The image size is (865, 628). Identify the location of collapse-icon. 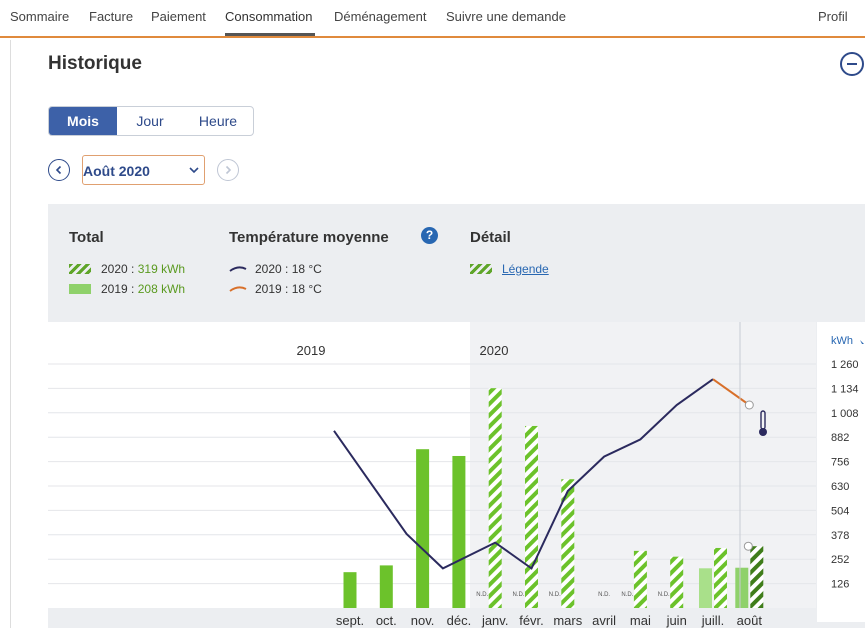
(852, 64).